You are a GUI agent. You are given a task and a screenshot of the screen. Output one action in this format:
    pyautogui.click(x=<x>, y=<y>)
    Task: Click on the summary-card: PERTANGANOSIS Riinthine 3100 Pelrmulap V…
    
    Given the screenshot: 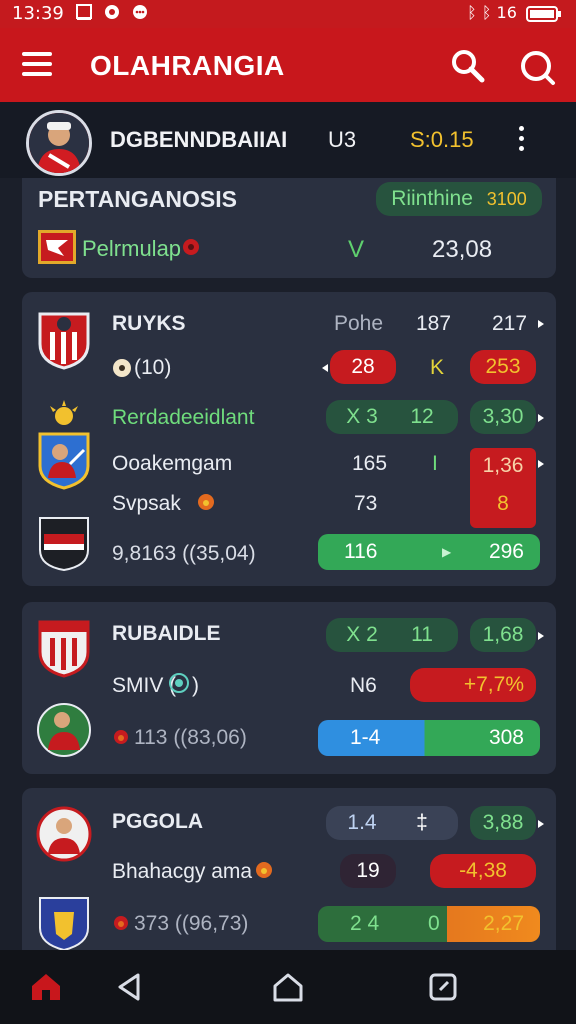 What is the action you would take?
    pyautogui.click(x=289, y=228)
    